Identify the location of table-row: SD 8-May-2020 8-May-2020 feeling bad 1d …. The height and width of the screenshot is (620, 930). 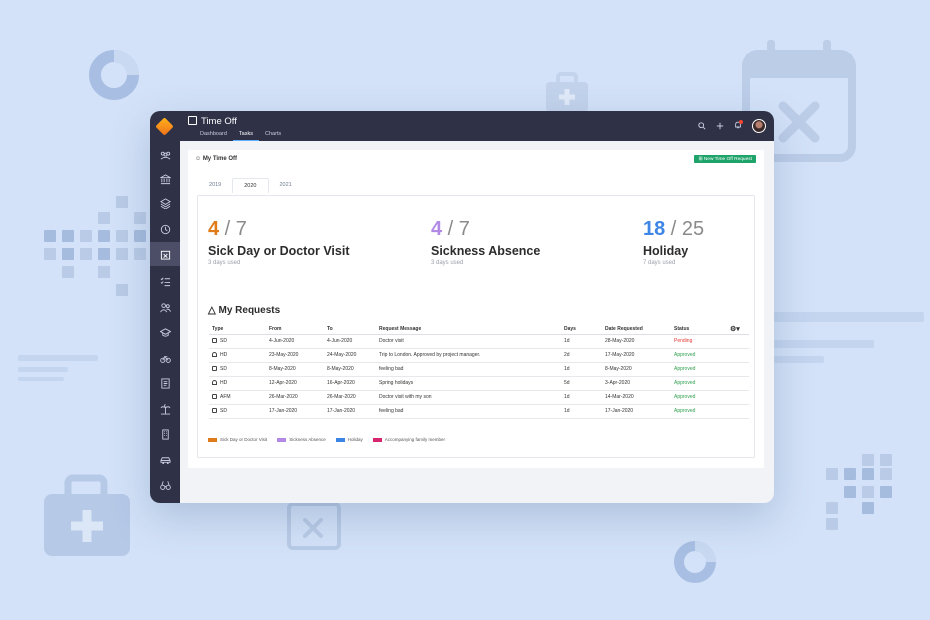
(479, 369).